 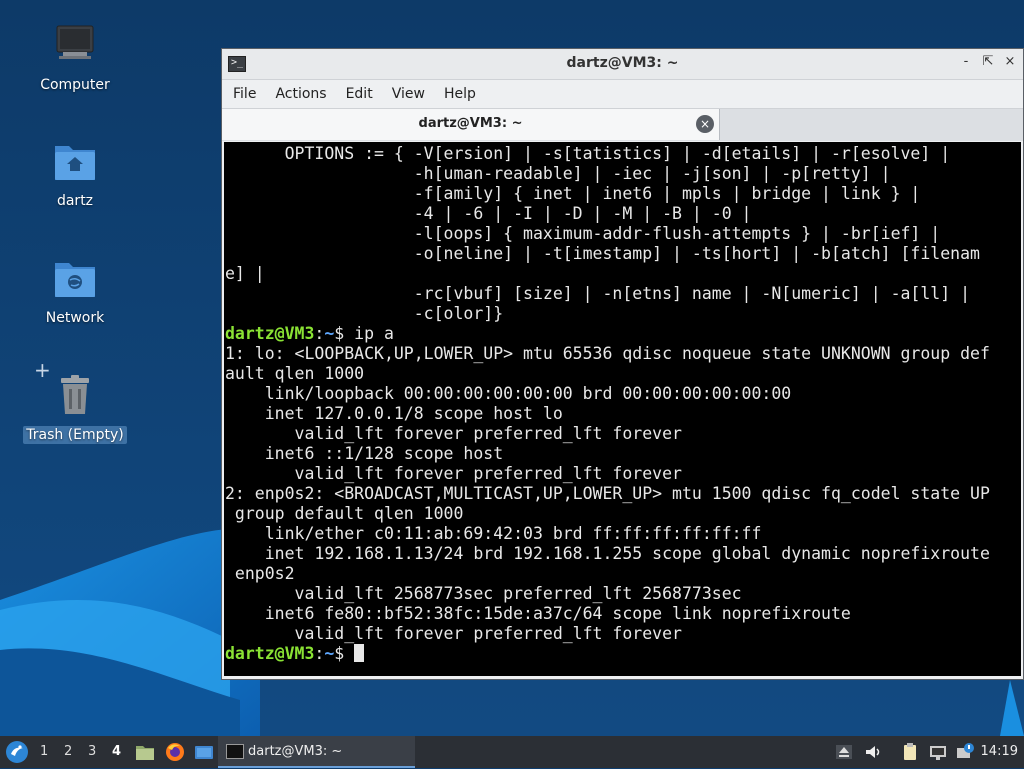 I want to click on workspace-2: 2, so click(x=68, y=751).